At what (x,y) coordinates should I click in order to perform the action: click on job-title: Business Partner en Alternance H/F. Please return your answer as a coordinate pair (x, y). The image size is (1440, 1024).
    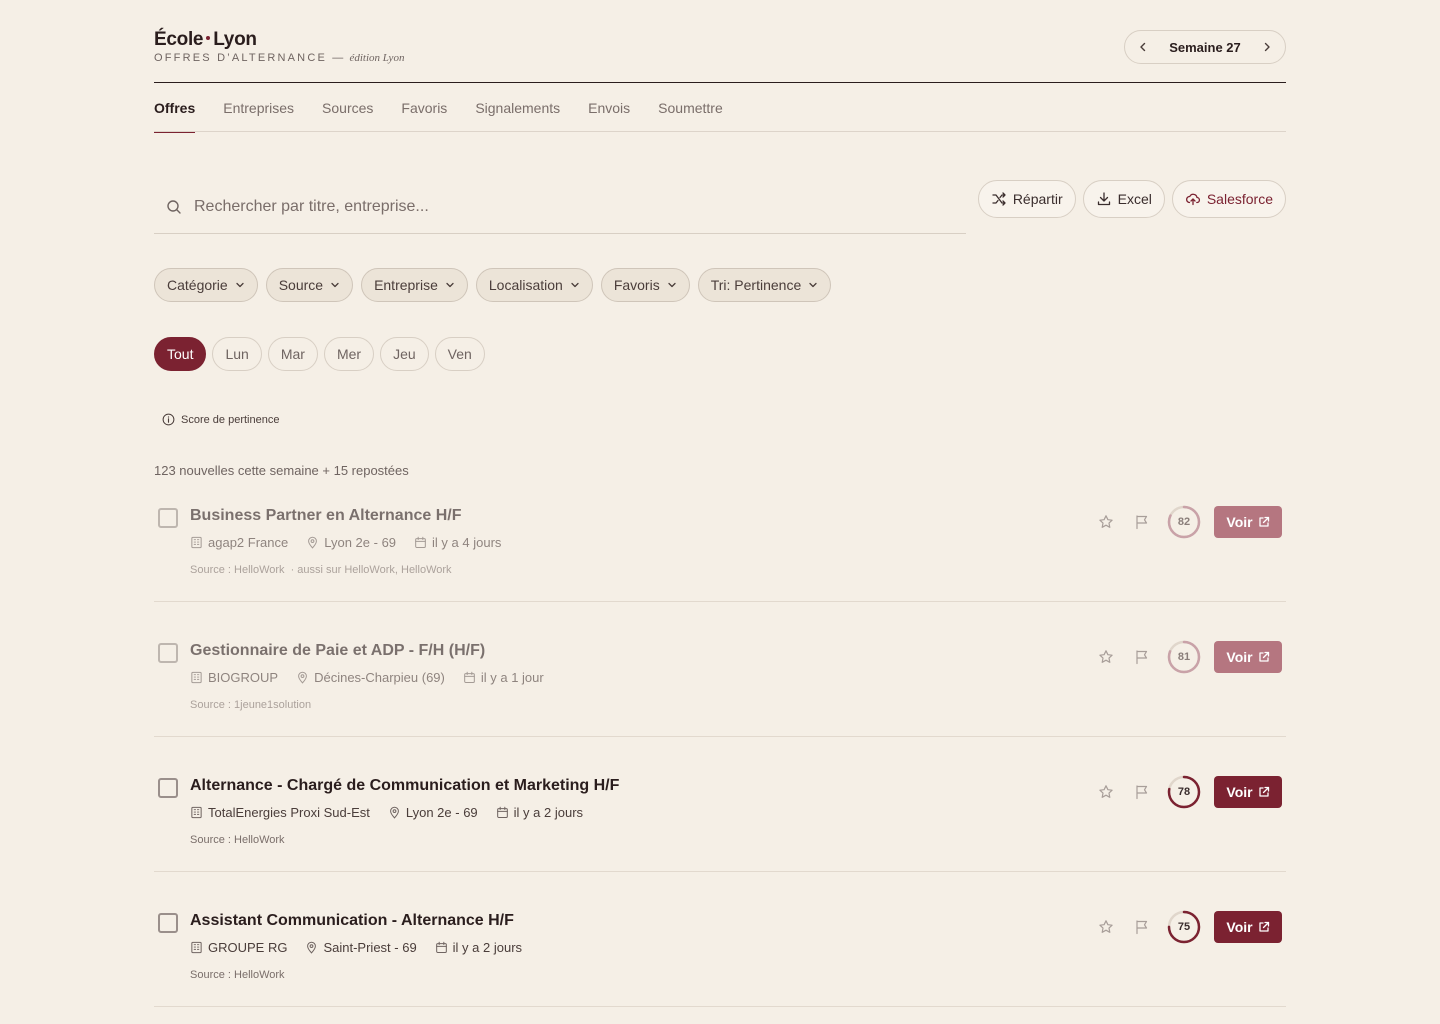
    Looking at the image, I should click on (326, 516).